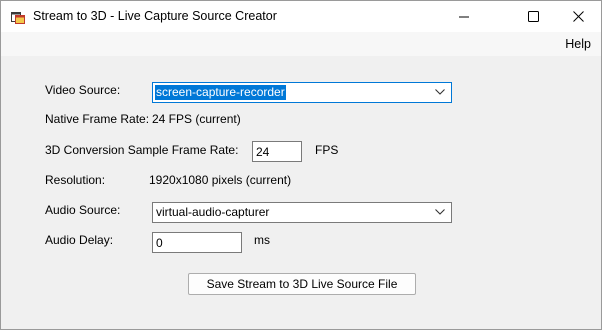  Describe the element at coordinates (578, 44) in the screenshot. I see `menu-help: Help` at that location.